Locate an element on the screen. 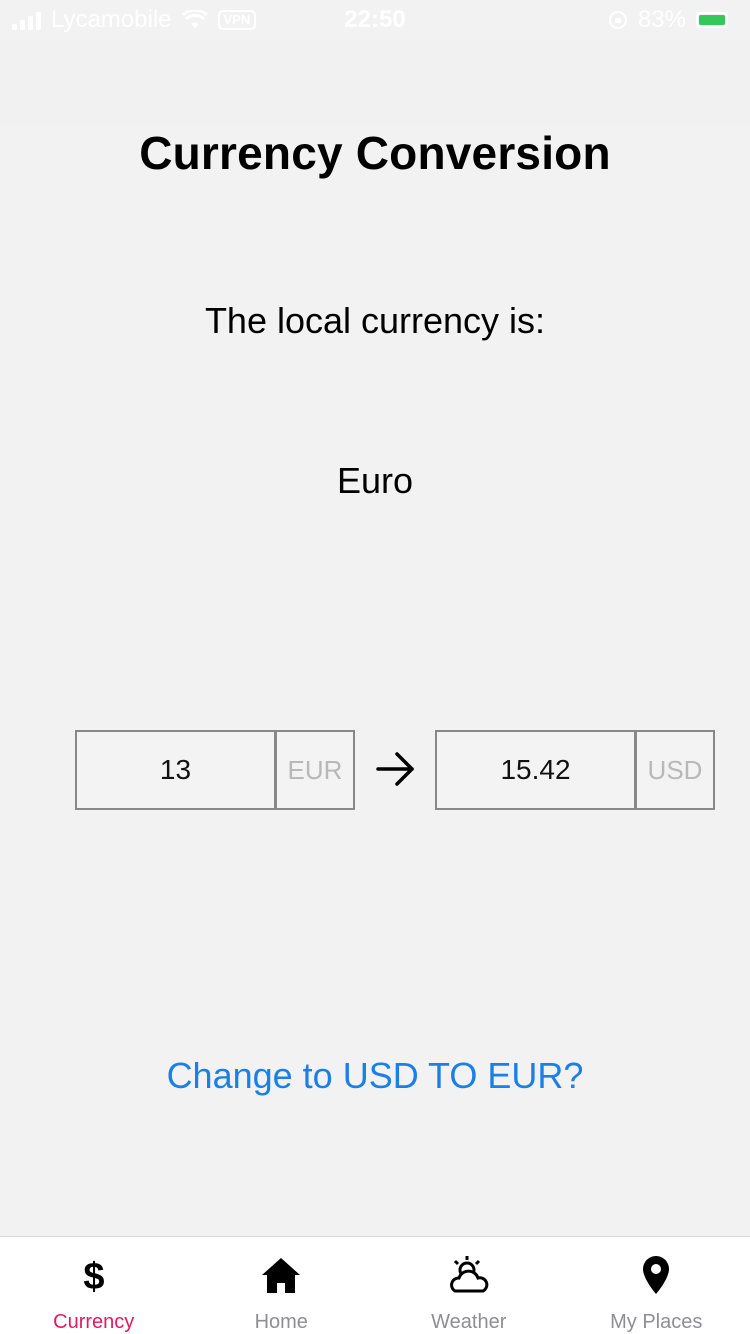  tab-label: Home is located at coordinates (281, 1322).